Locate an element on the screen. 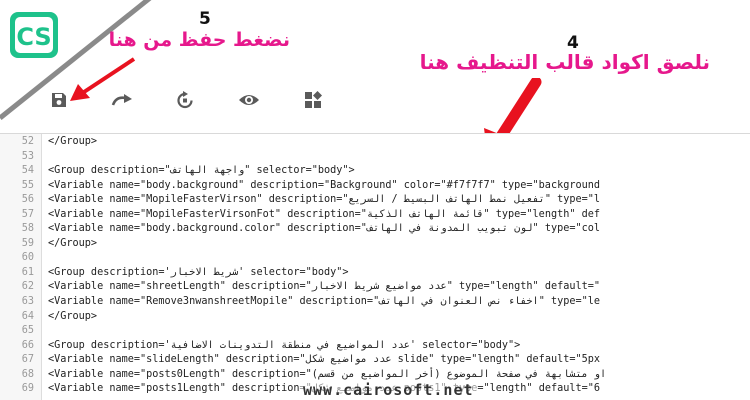  layout-widgets-icon is located at coordinates (313, 99).